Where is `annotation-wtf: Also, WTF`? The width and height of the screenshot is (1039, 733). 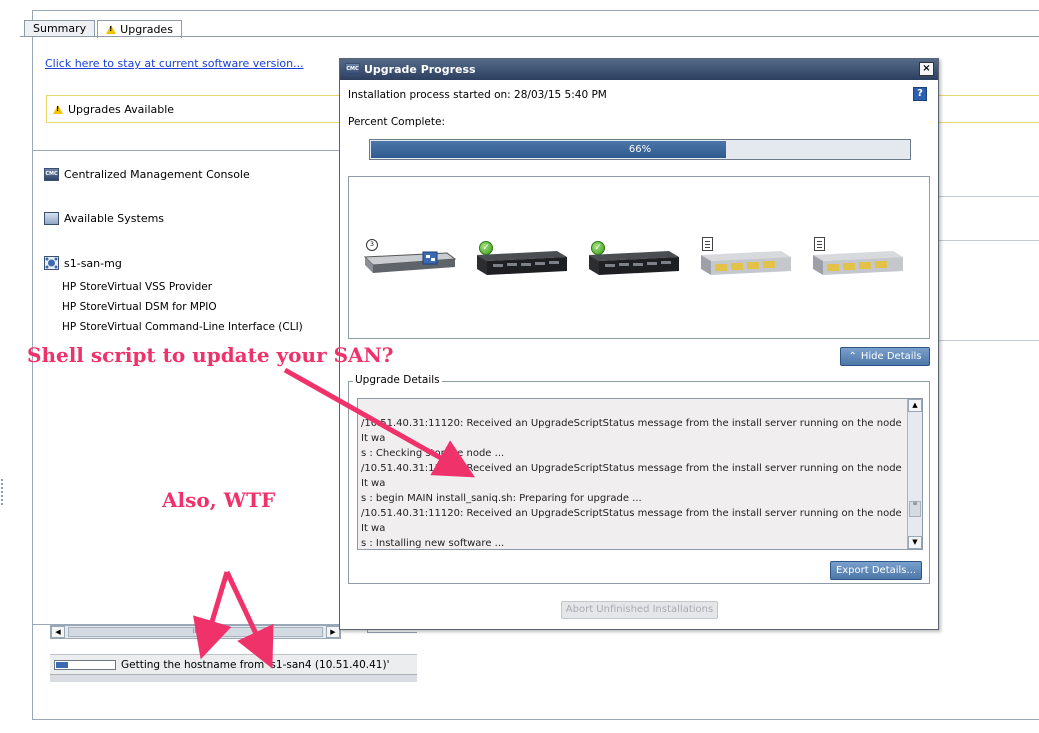 annotation-wtf: Also, WTF is located at coordinates (219, 500).